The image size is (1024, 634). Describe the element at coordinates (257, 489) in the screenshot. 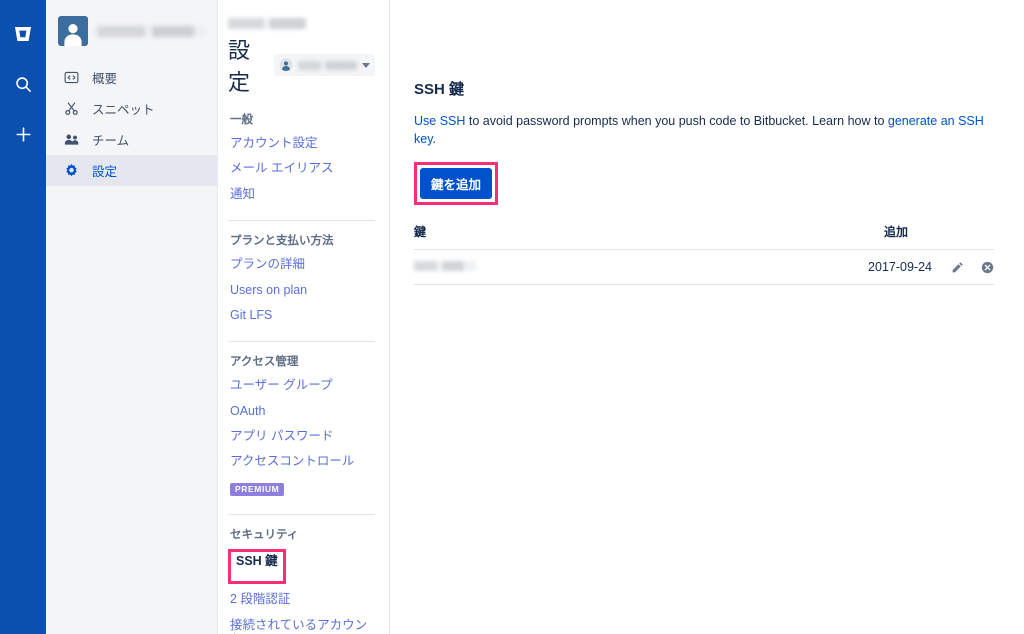

I see `premium-badge: PREMIUM` at that location.